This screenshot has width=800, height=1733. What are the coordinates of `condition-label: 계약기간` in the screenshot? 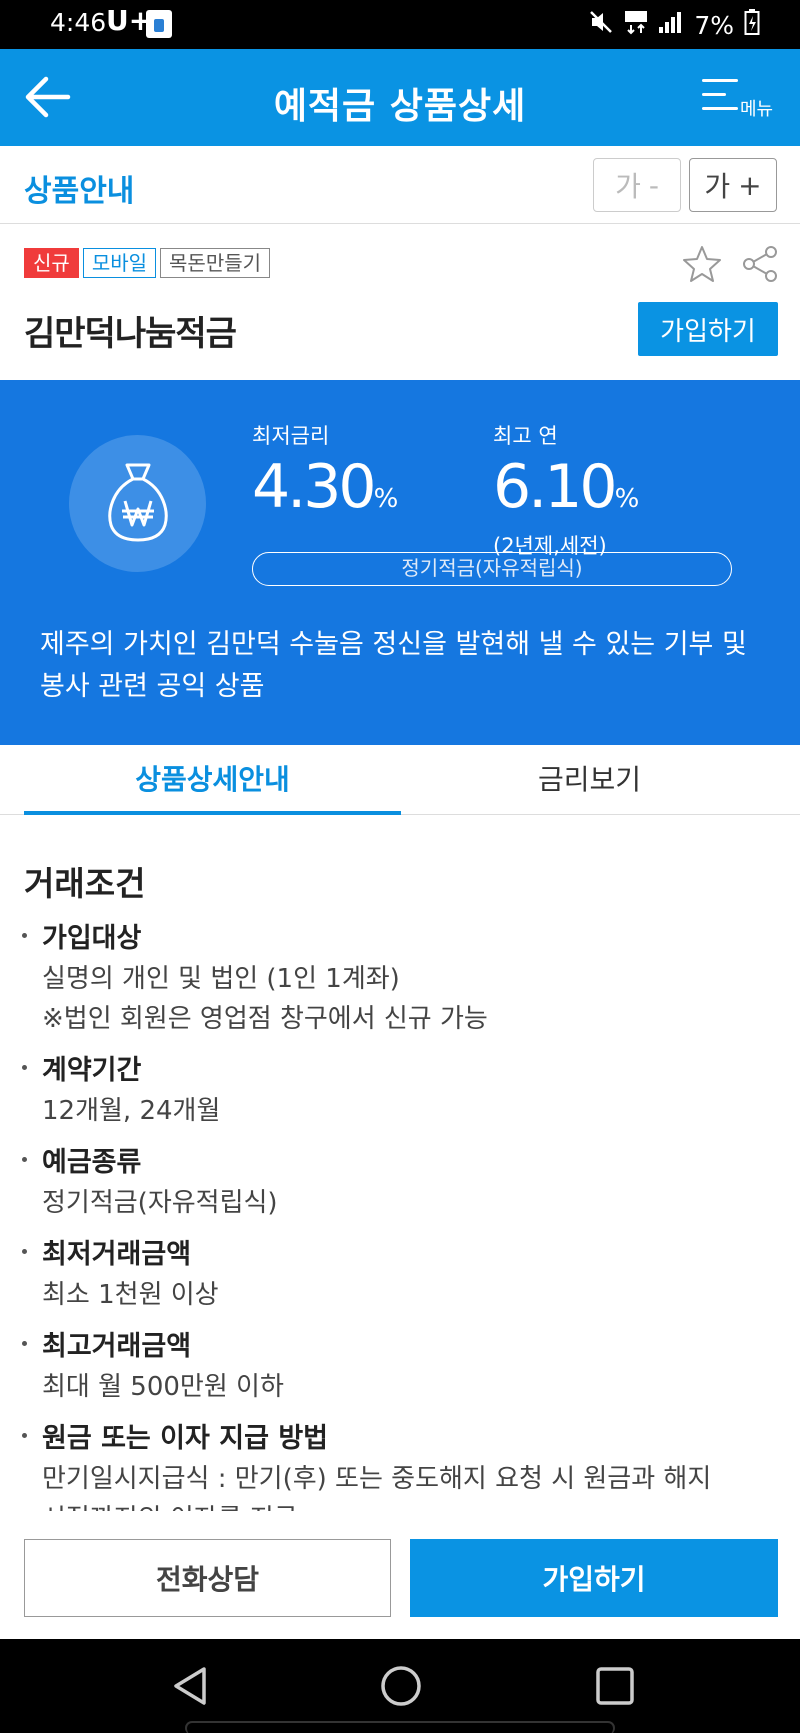 It's located at (92, 1070).